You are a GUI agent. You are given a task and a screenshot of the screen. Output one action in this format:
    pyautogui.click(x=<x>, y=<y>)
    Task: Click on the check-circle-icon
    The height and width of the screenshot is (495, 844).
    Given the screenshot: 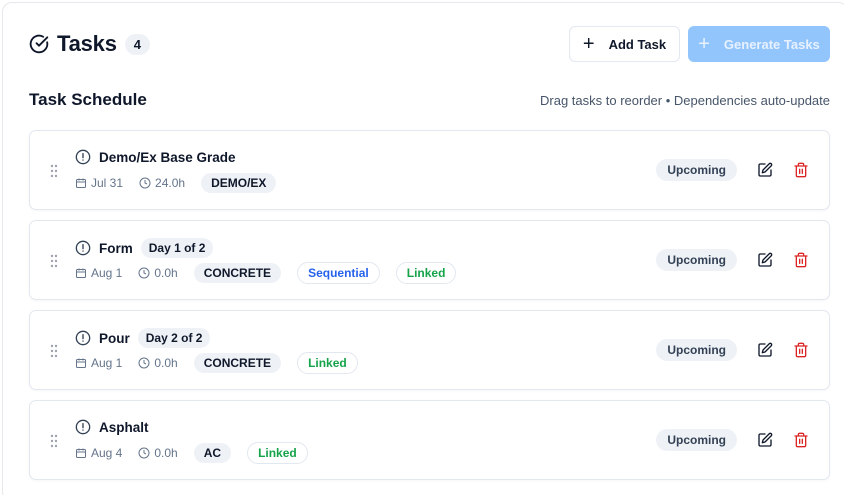 What is the action you would take?
    pyautogui.click(x=39, y=44)
    